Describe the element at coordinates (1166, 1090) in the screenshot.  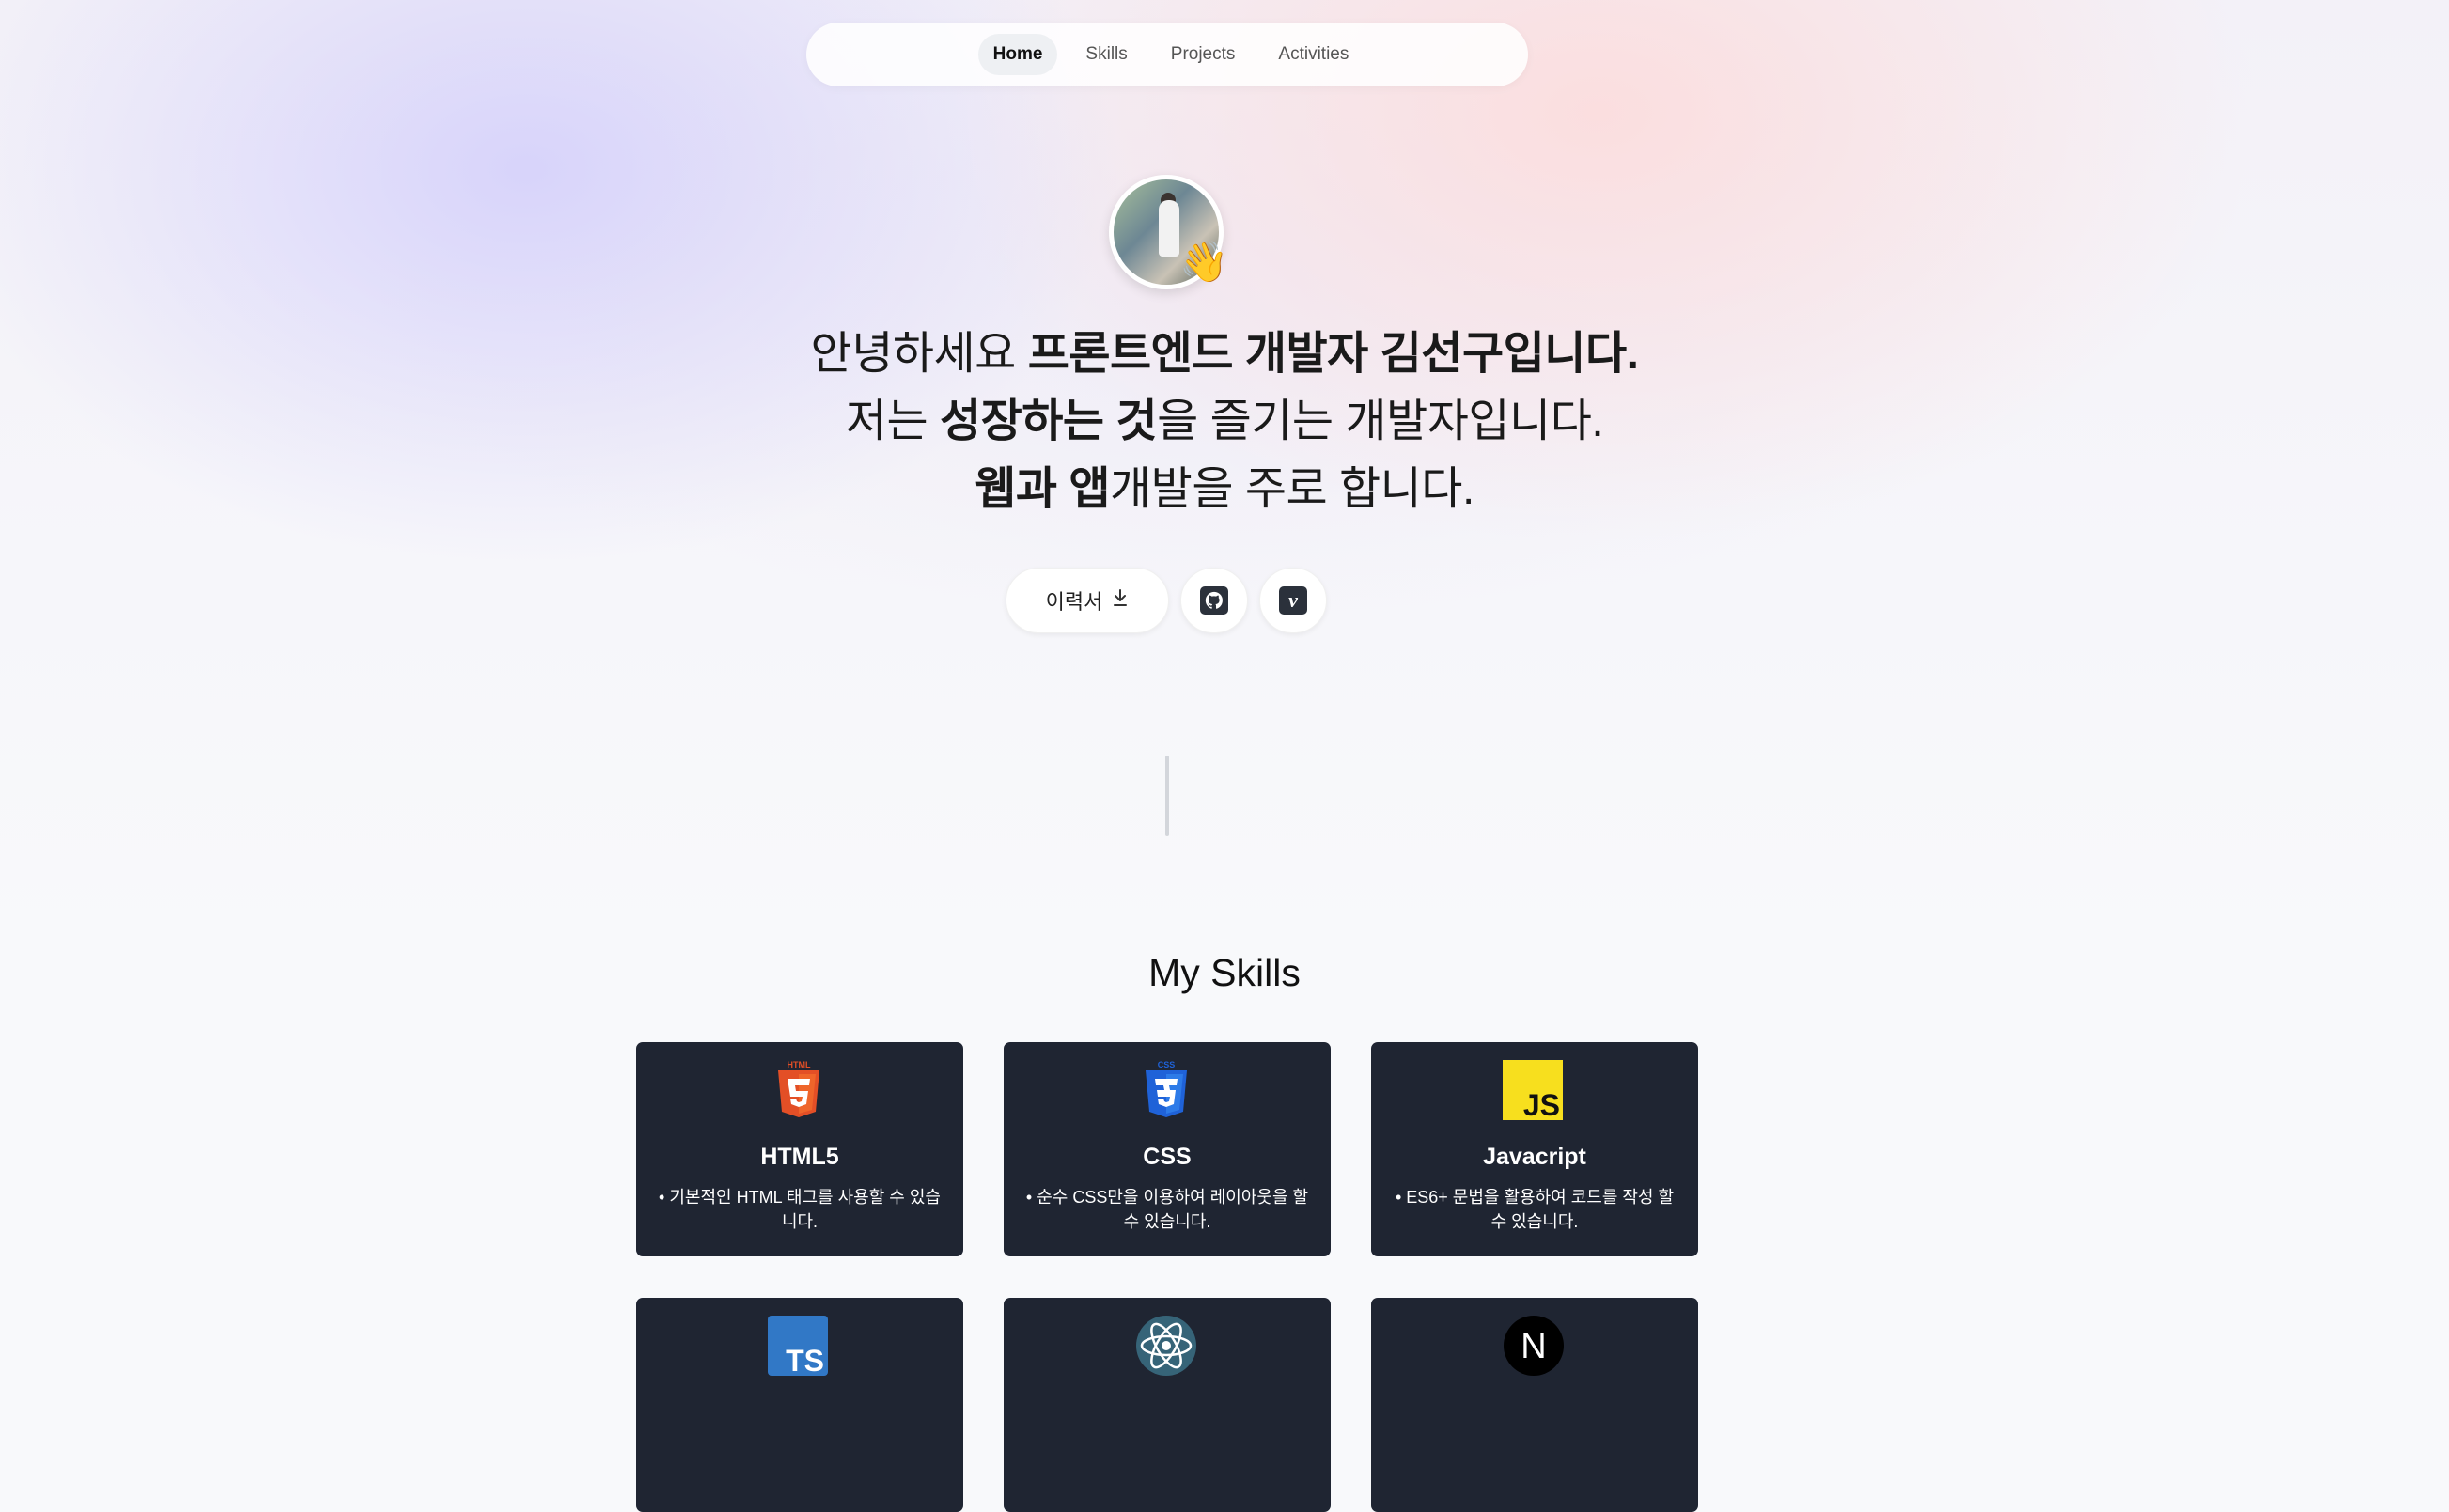
I see `css3-icon: CSS` at that location.